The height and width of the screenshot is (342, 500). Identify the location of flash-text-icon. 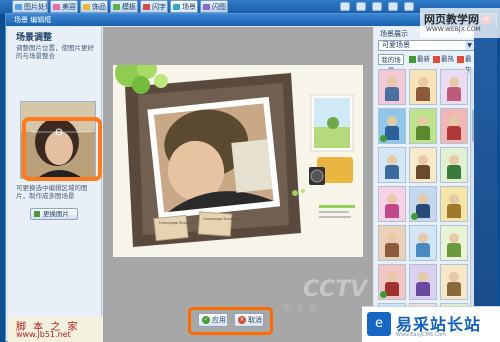
(146, 7).